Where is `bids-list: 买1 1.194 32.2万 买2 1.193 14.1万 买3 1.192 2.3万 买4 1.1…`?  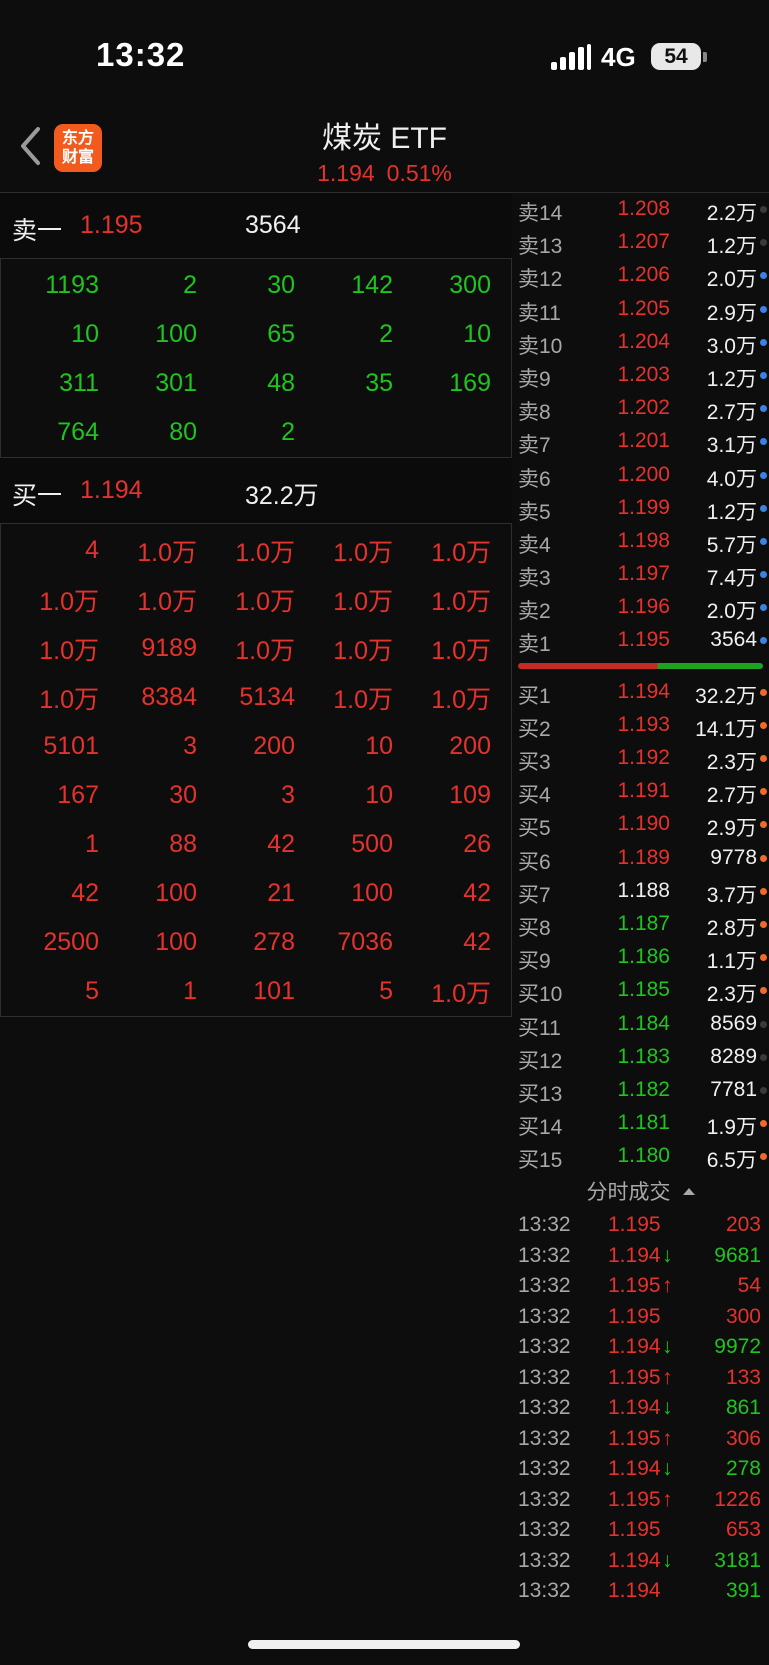 bids-list: 买1 1.194 32.2万 买2 1.193 14.1万 买3 1.192 2.3万 买4 1.1… is located at coordinates (640, 924).